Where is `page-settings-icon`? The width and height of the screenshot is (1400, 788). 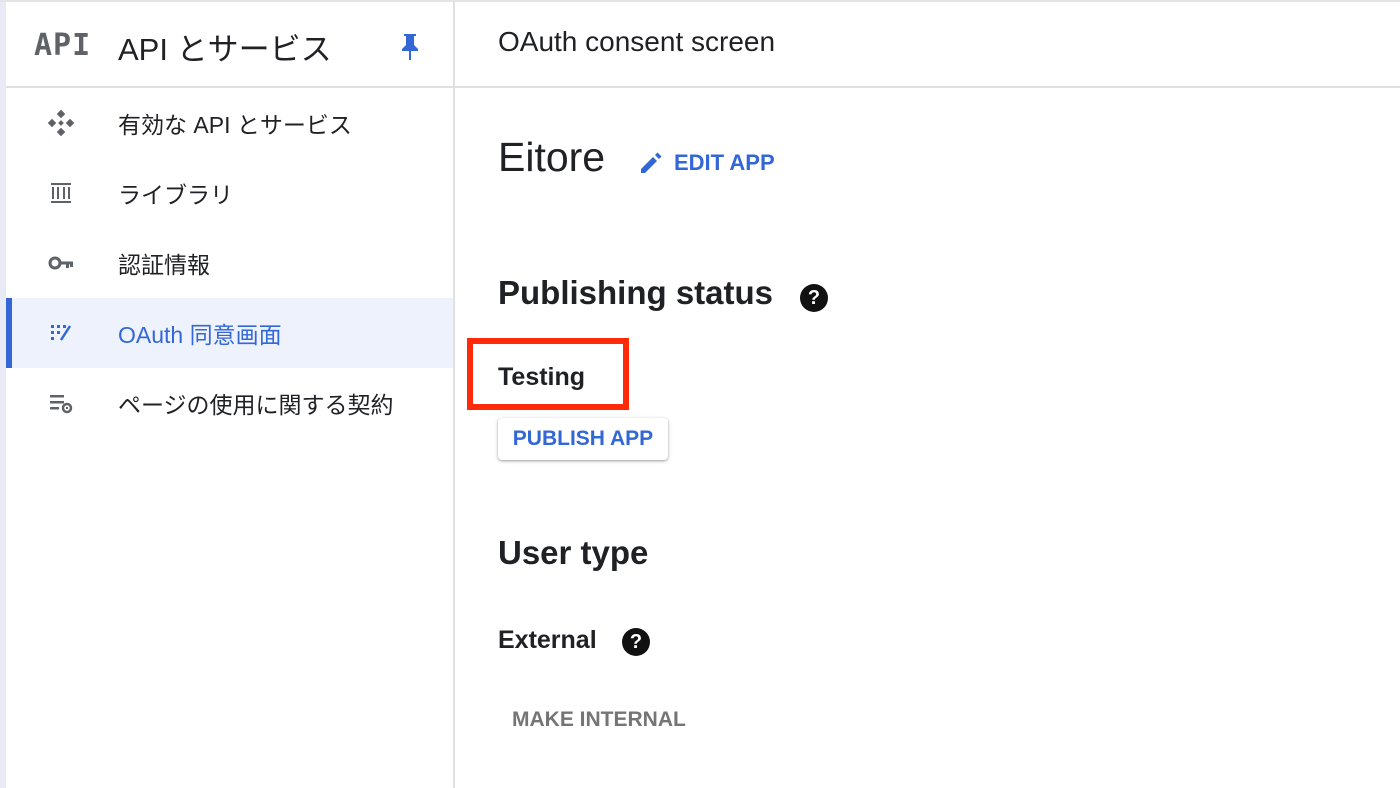 page-settings-icon is located at coordinates (61, 403).